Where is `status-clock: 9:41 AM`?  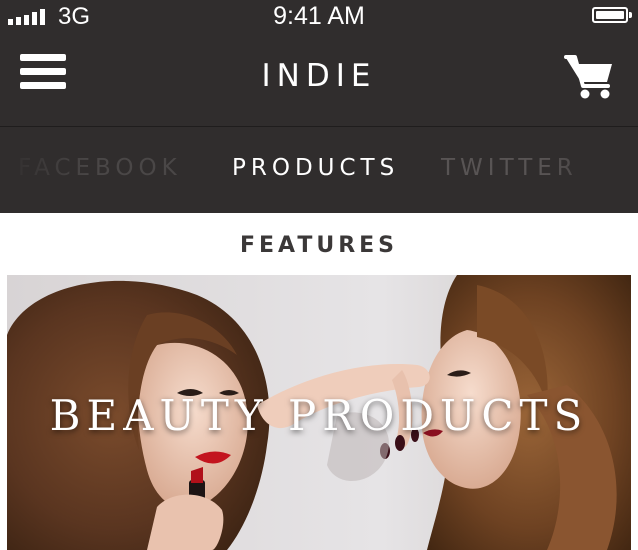 status-clock: 9:41 AM is located at coordinates (319, 16).